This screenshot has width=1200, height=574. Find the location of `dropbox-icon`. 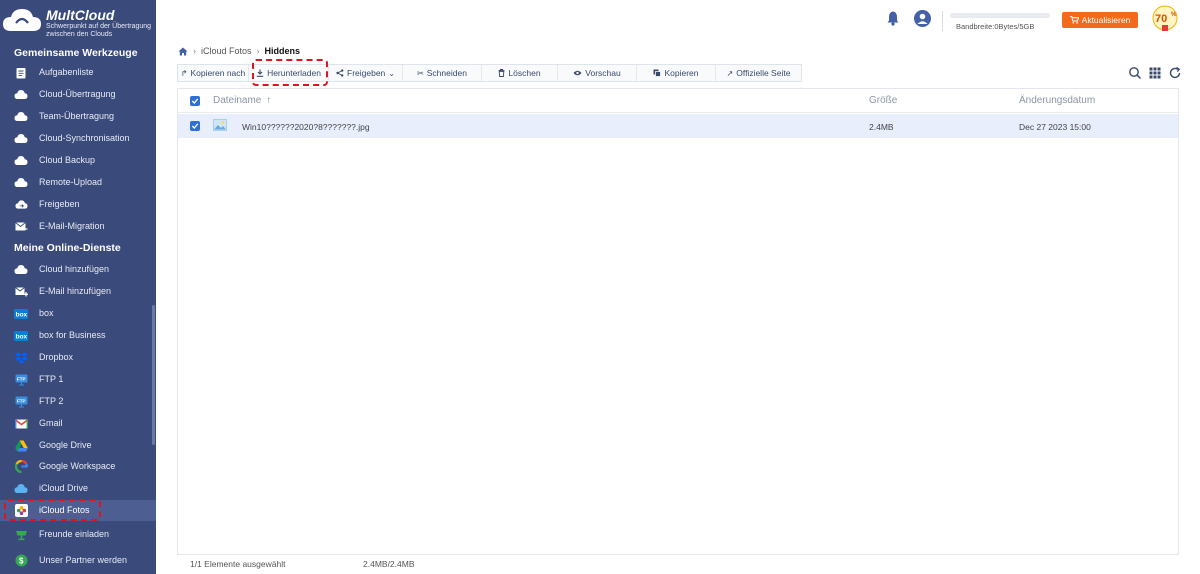

dropbox-icon is located at coordinates (21, 357).